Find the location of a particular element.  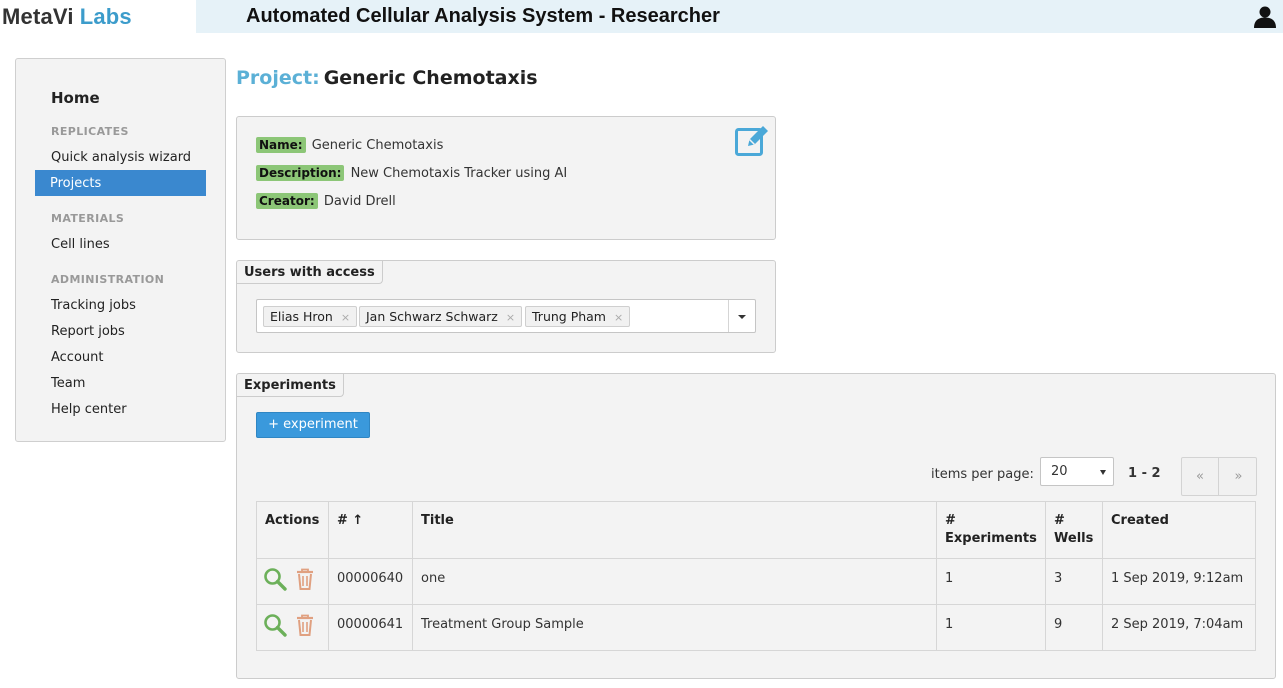

next-page-button: » is located at coordinates (1238, 476).